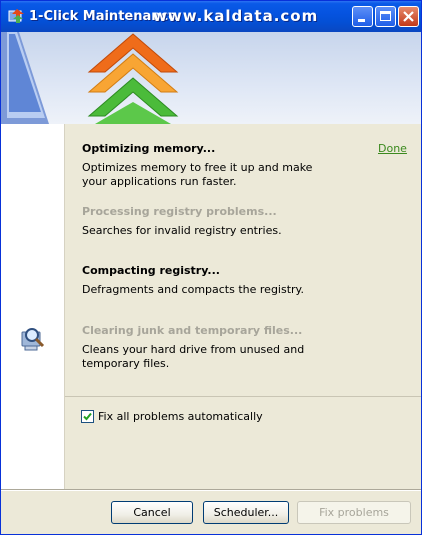 This screenshot has width=422, height=535. I want to click on minimize-icon, so click(361, 20).